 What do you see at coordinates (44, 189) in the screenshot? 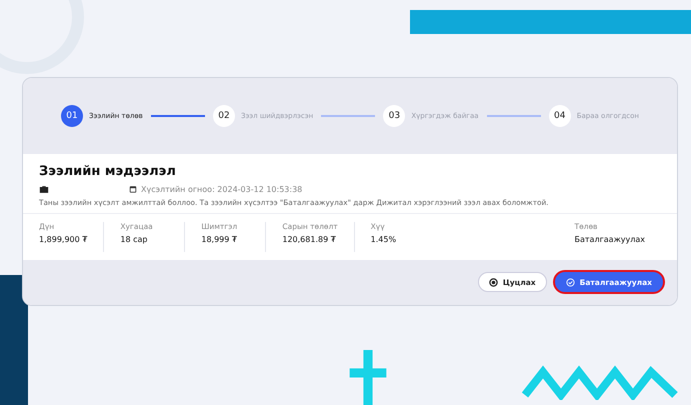
I see `briefcase-icon` at bounding box center [44, 189].